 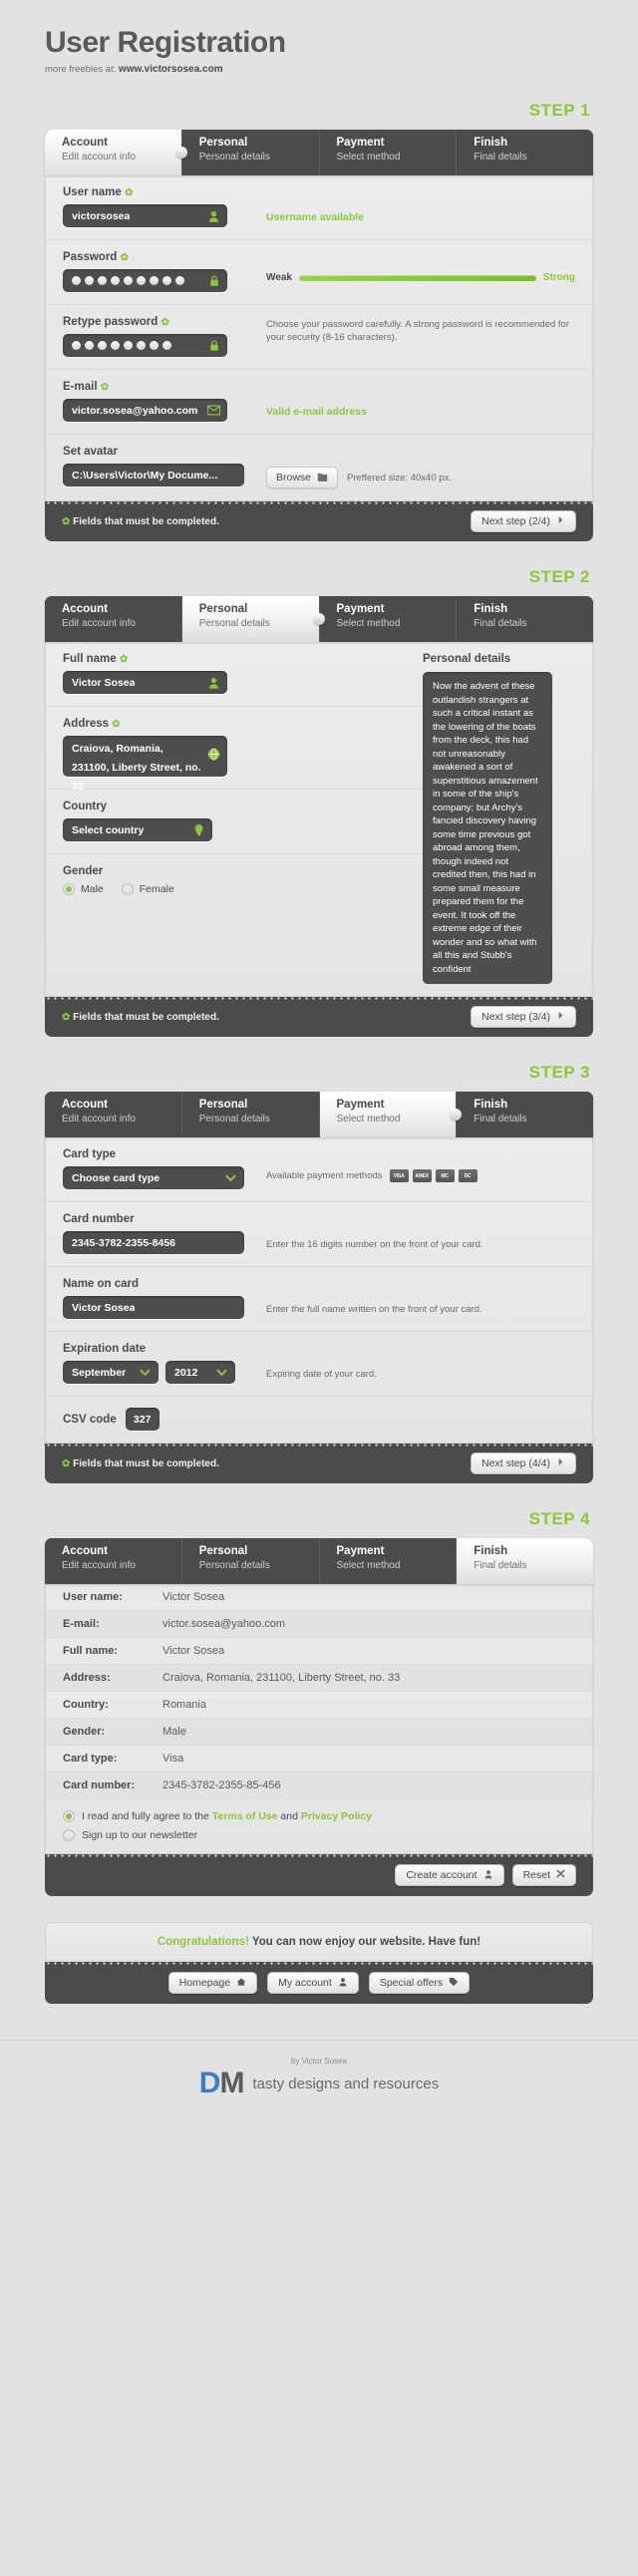 I want to click on email-input: victor.sosea@yahoo.com, so click(x=145, y=410).